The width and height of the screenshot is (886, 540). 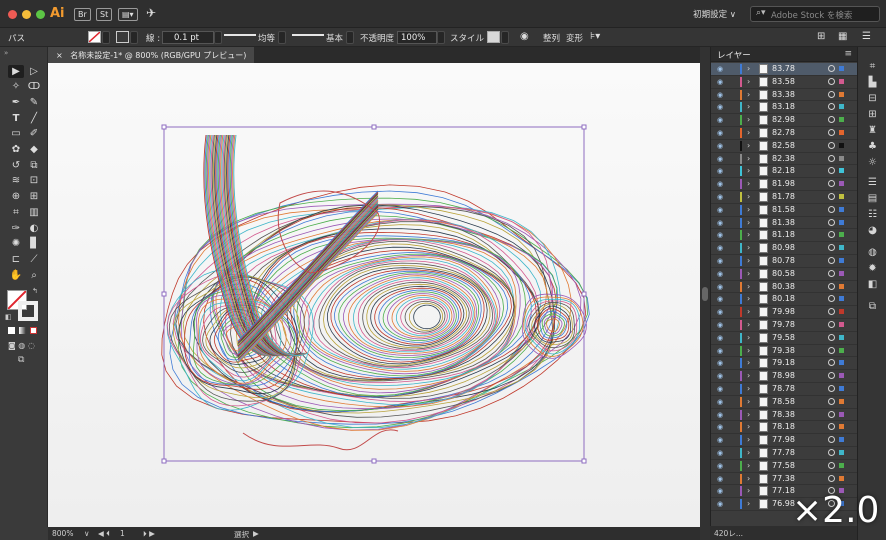 I want to click on layer-row: ◉ › 83.18, so click(x=784, y=108).